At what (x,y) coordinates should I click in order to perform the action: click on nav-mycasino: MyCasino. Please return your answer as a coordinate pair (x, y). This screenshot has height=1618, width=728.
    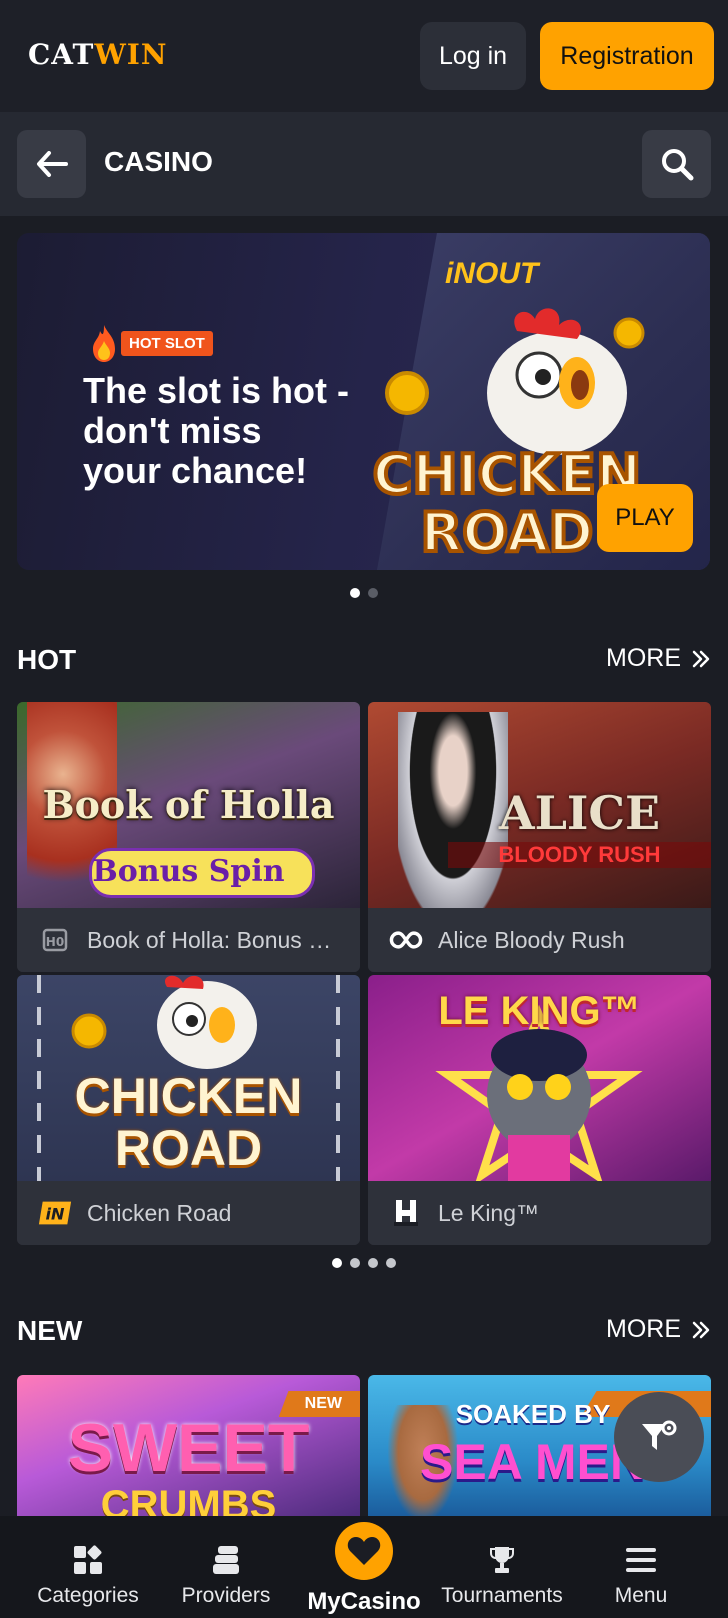
    Looking at the image, I should click on (364, 1567).